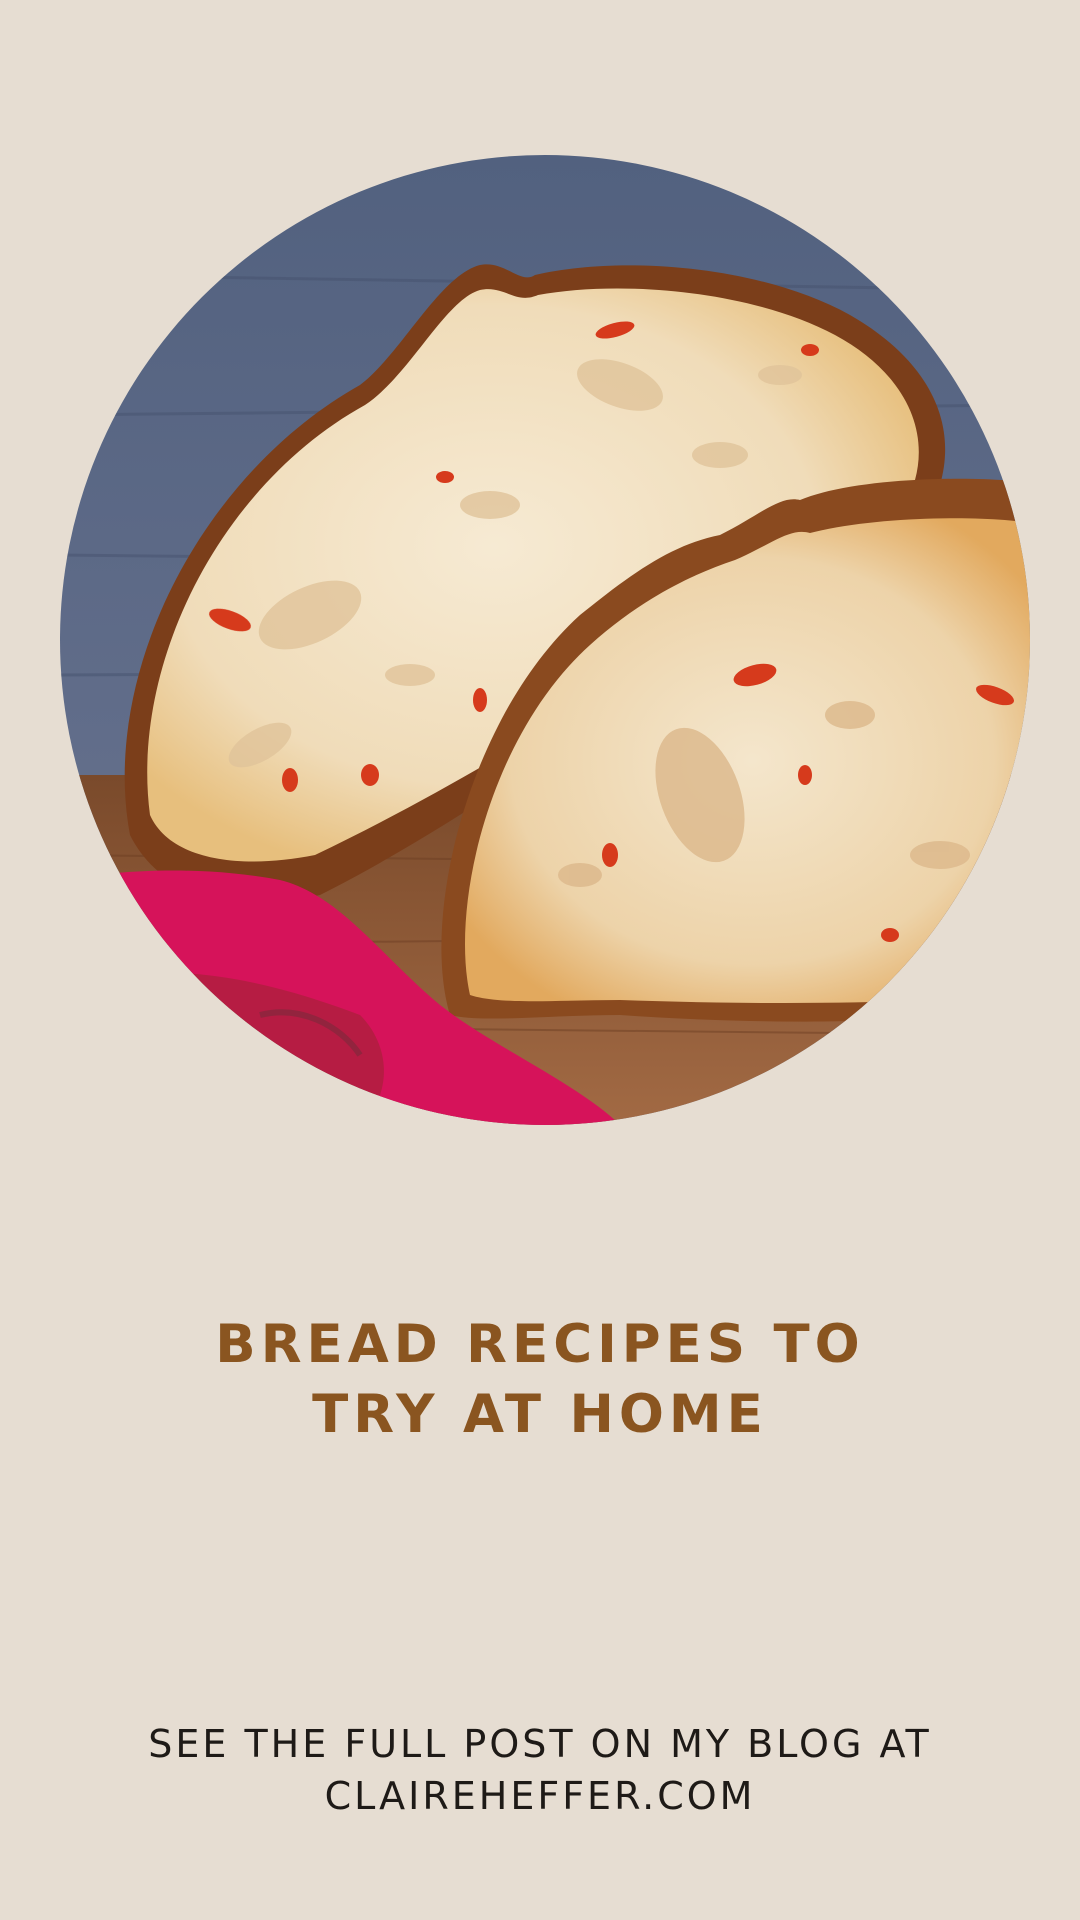  Describe the element at coordinates (540, 1744) in the screenshot. I see `callout-line-1: SEE THE FULL POST ON MY BLOG AT` at that location.